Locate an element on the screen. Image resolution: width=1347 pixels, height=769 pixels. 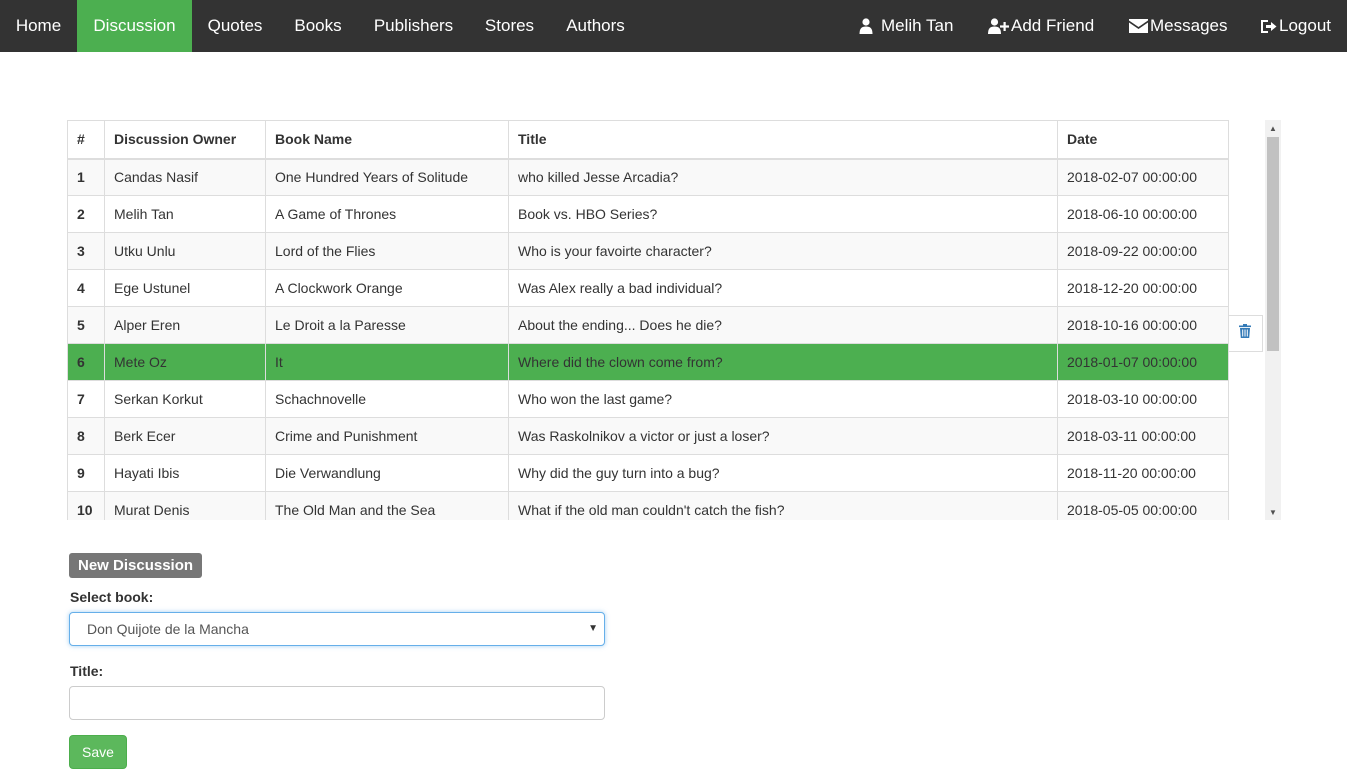
title-label: Title: is located at coordinates (87, 671).